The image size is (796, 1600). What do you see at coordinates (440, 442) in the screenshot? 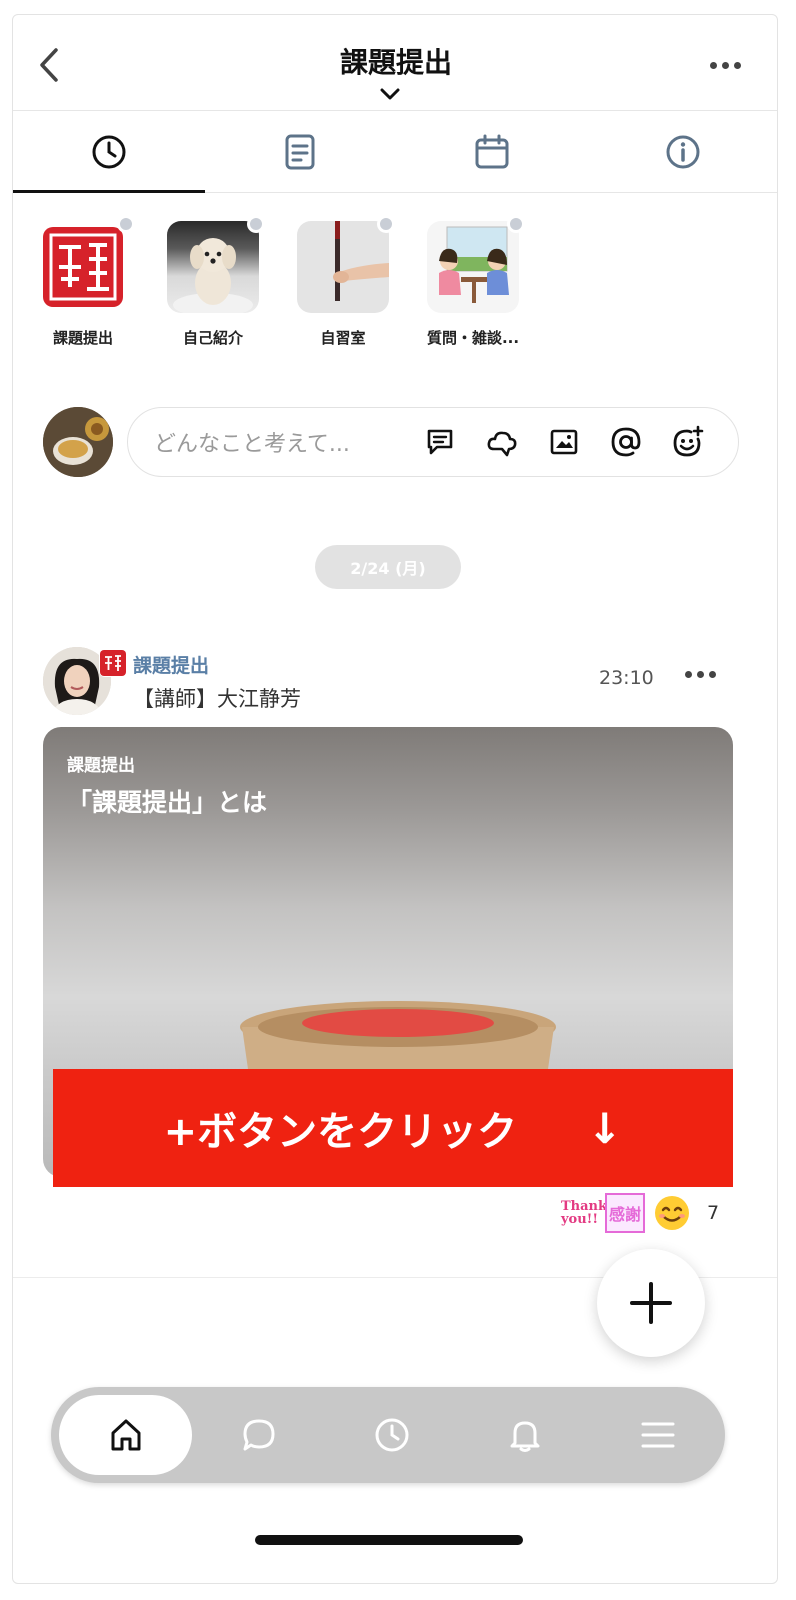
I see `message-icon` at bounding box center [440, 442].